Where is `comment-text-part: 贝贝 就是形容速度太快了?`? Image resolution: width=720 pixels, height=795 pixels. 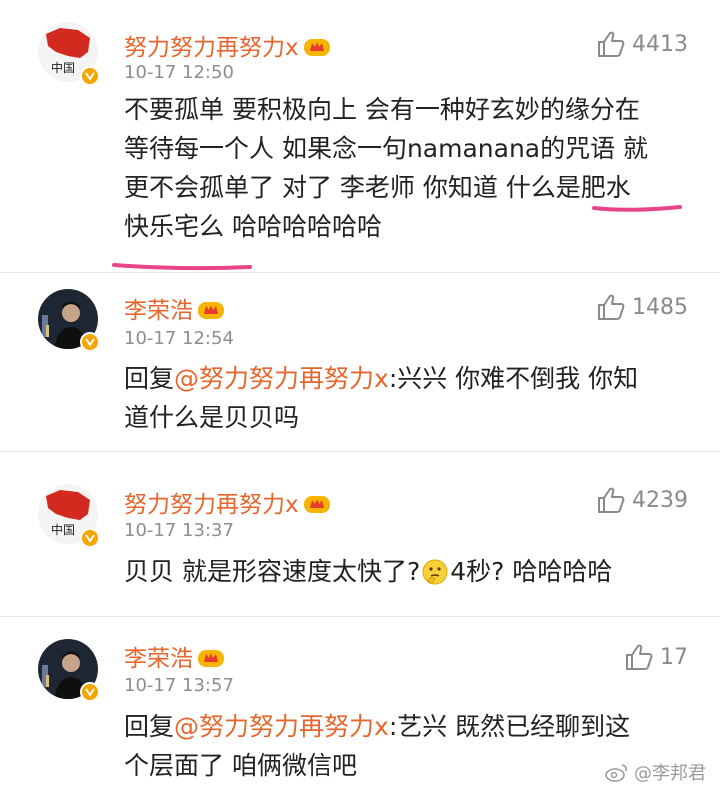
comment-text-part: 贝贝 就是形容速度太快了? is located at coordinates (272, 571).